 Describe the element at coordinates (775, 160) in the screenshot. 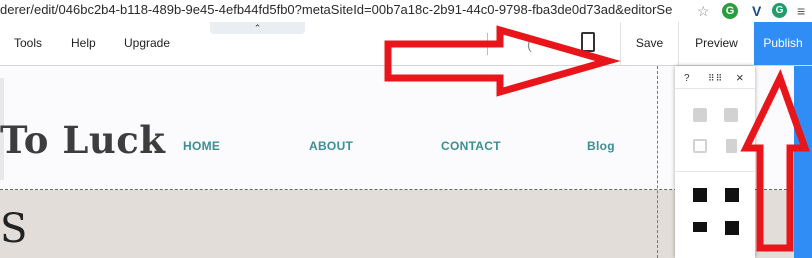

I see `arrow-up-to-publish` at that location.